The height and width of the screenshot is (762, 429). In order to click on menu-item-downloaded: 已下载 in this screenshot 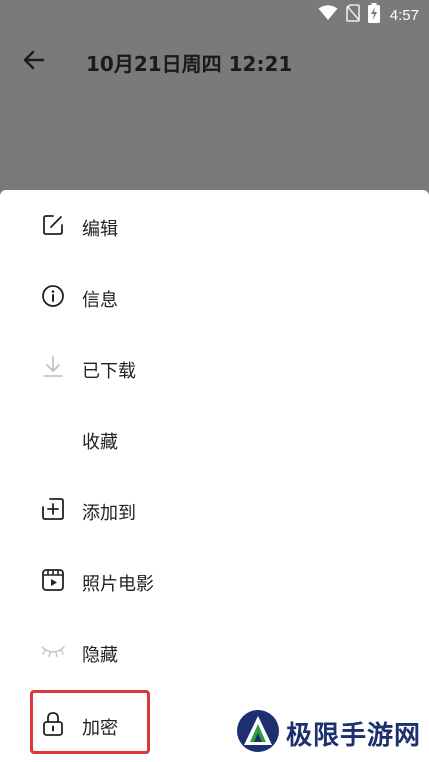, I will do `click(214, 367)`.